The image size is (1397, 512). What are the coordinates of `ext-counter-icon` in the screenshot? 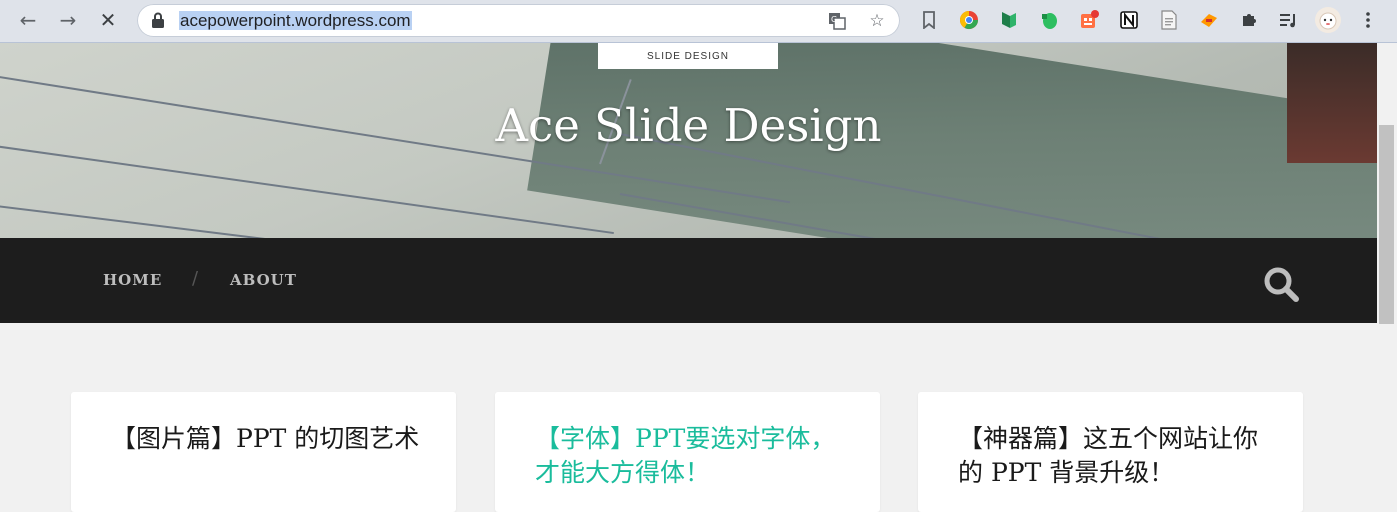 It's located at (1089, 20).